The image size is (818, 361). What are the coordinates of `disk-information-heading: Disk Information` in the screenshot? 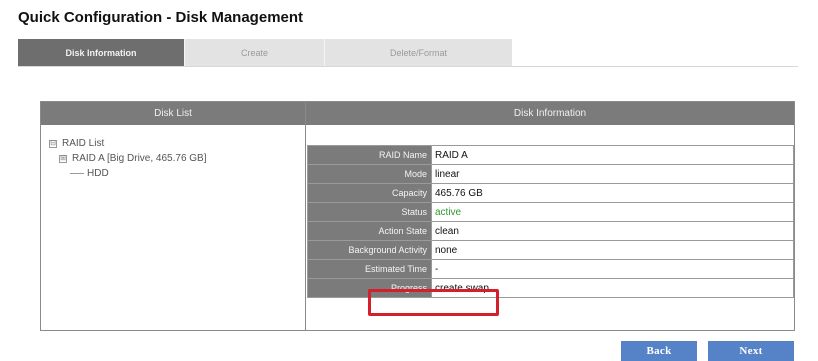 It's located at (550, 113).